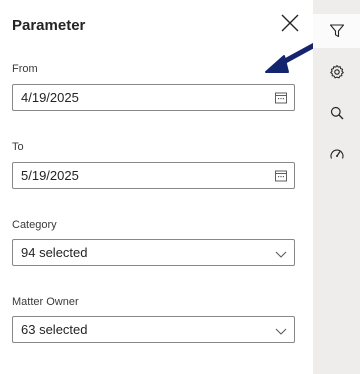 The height and width of the screenshot is (374, 360). Describe the element at coordinates (34, 225) in the screenshot. I see `category-label: Category` at that location.